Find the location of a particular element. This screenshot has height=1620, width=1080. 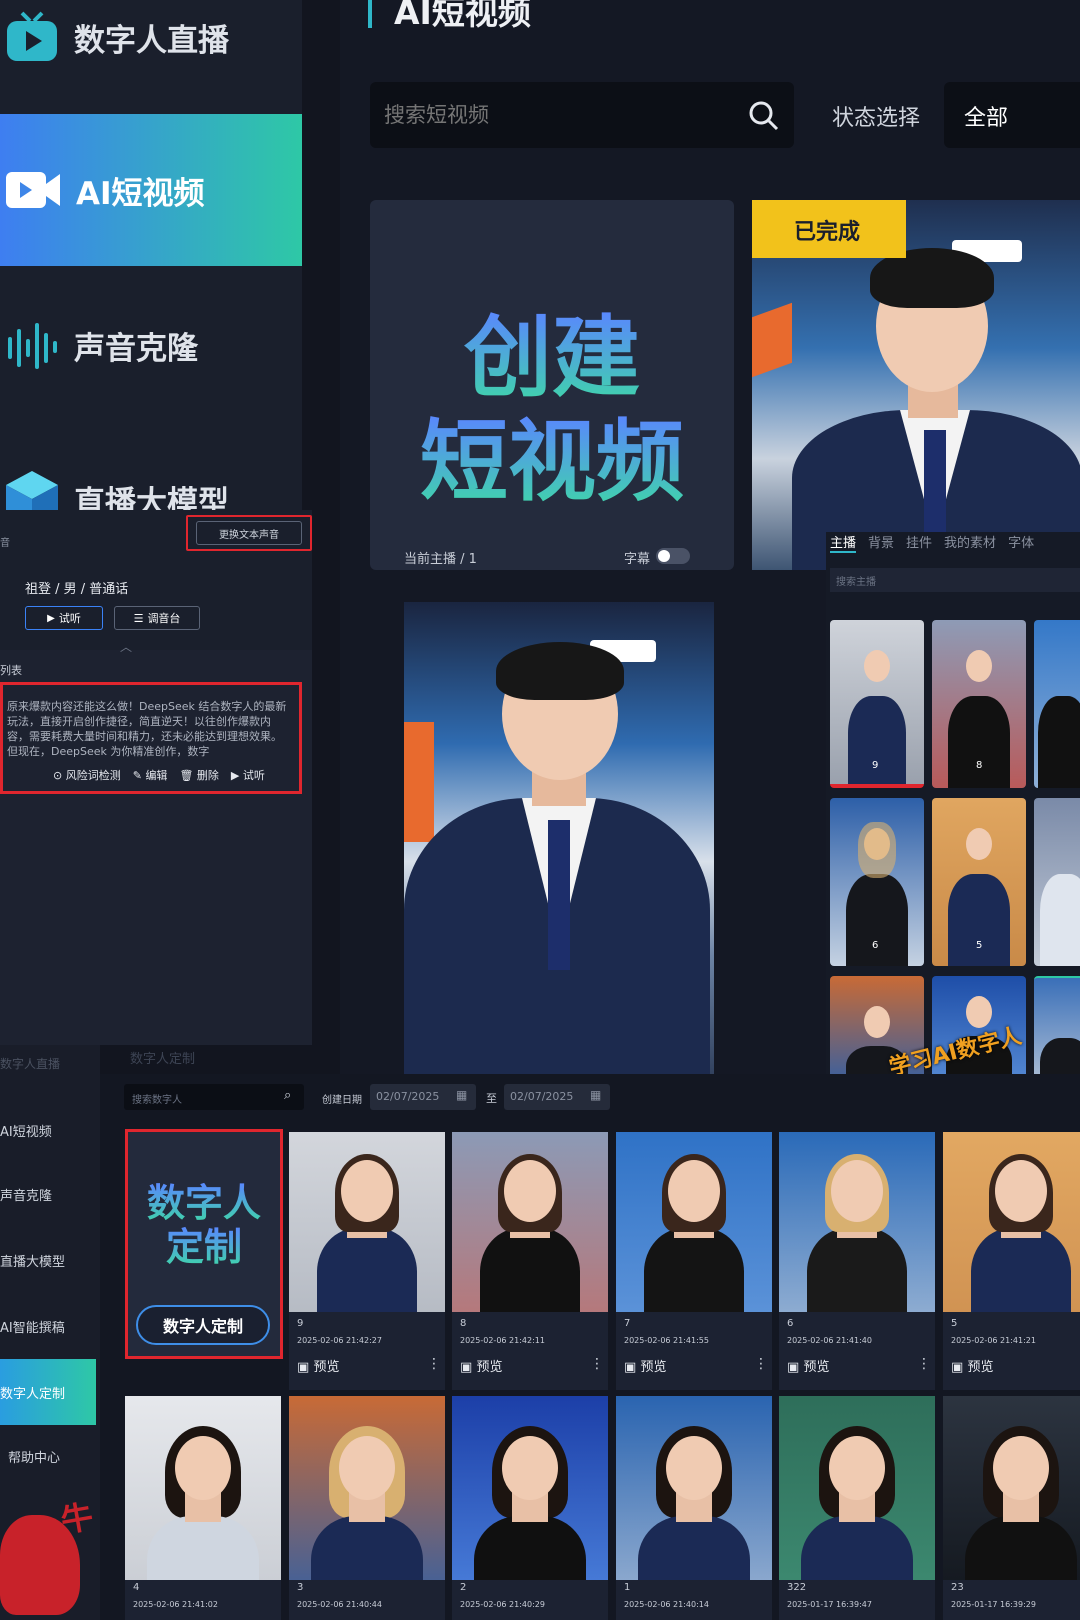

search-icon is located at coordinates (764, 116).